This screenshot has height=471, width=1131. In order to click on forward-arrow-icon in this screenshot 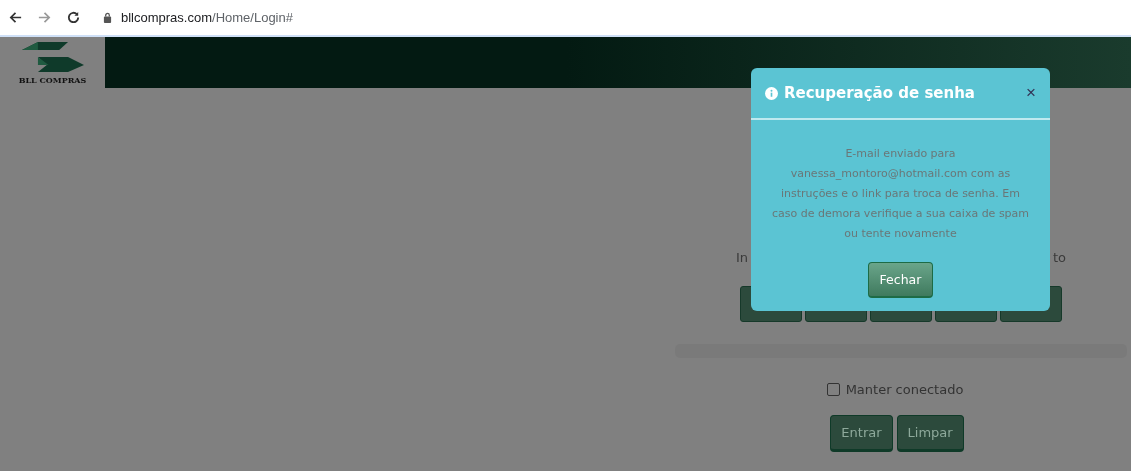, I will do `click(44, 17)`.